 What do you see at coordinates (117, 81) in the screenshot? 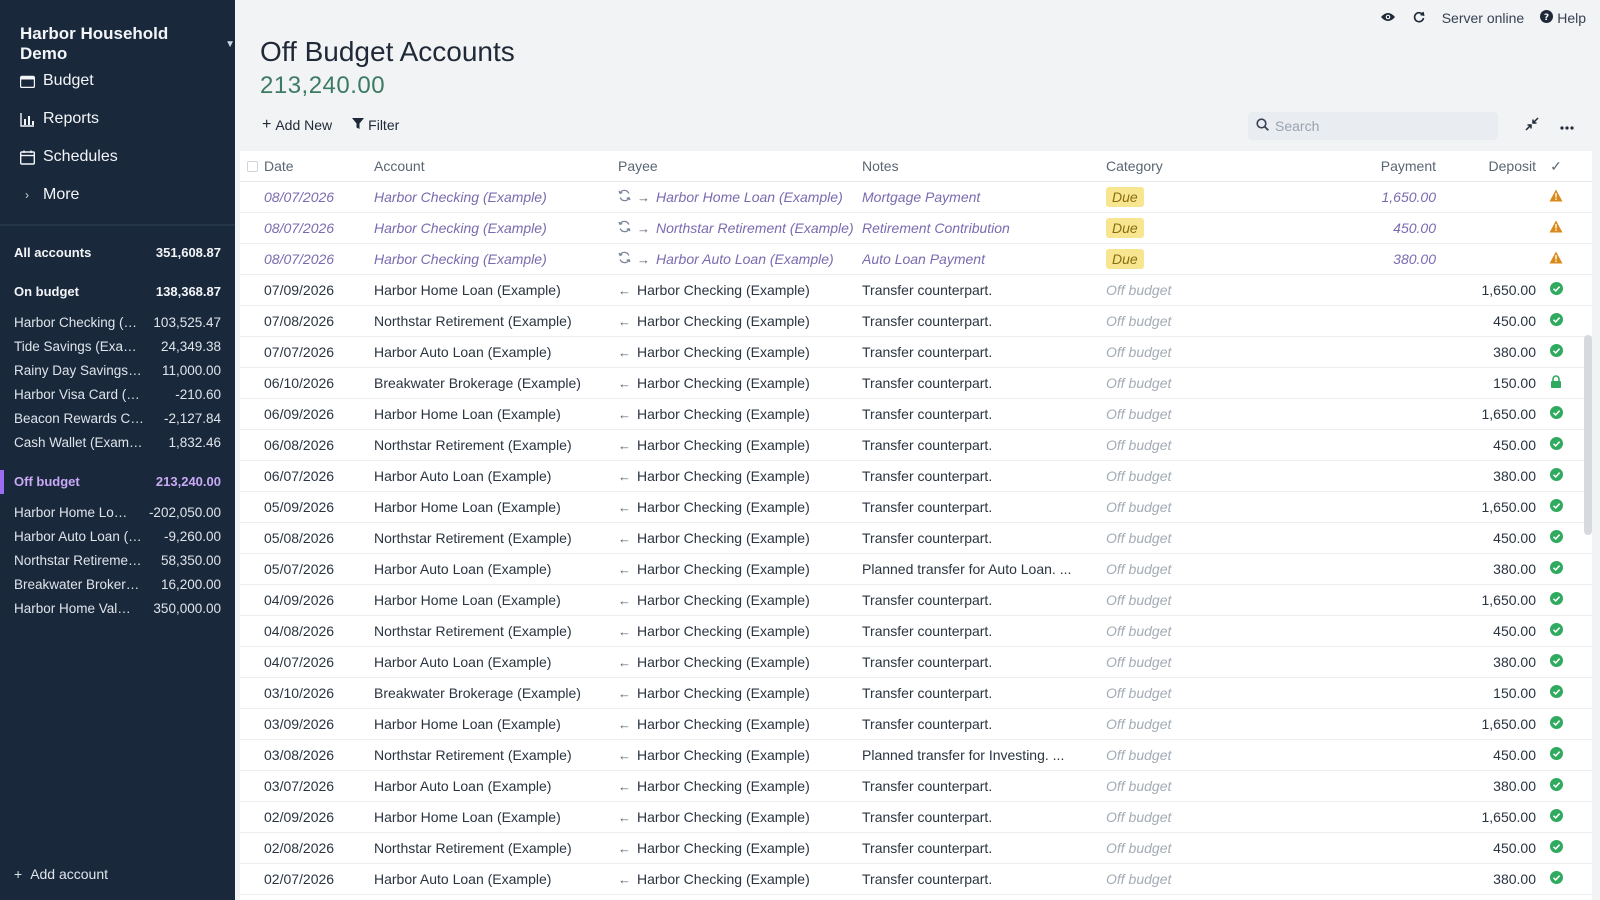
I see `nav-budget: Budget` at bounding box center [117, 81].